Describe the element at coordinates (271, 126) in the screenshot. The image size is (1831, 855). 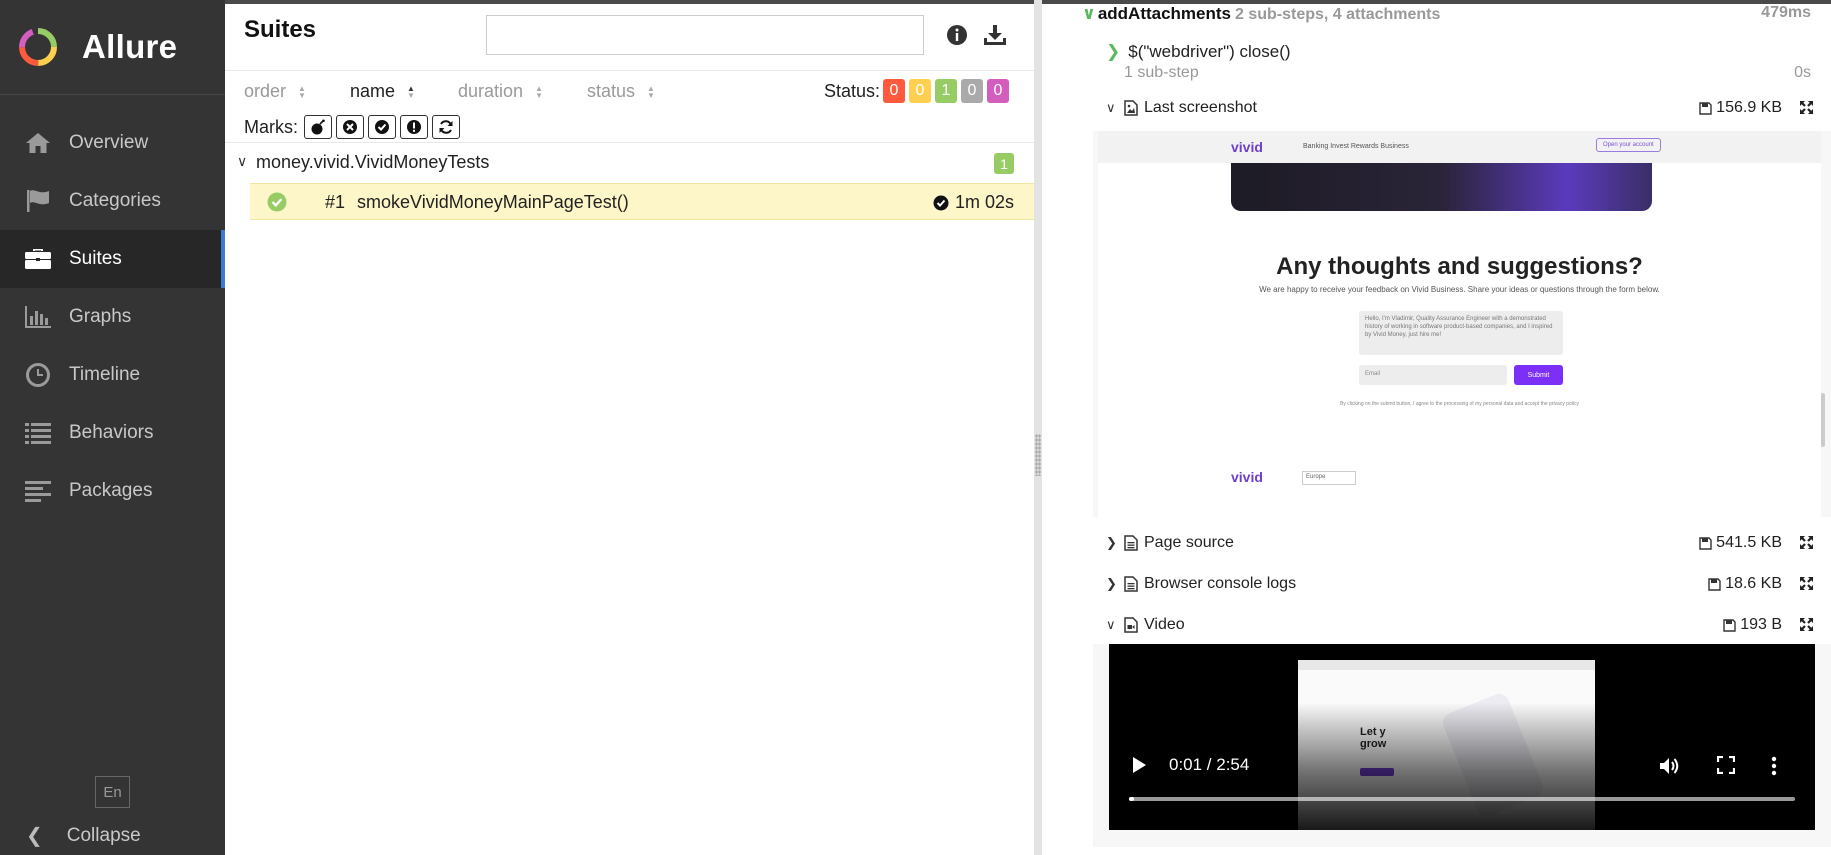
I see `marks-label: Marks:` at that location.